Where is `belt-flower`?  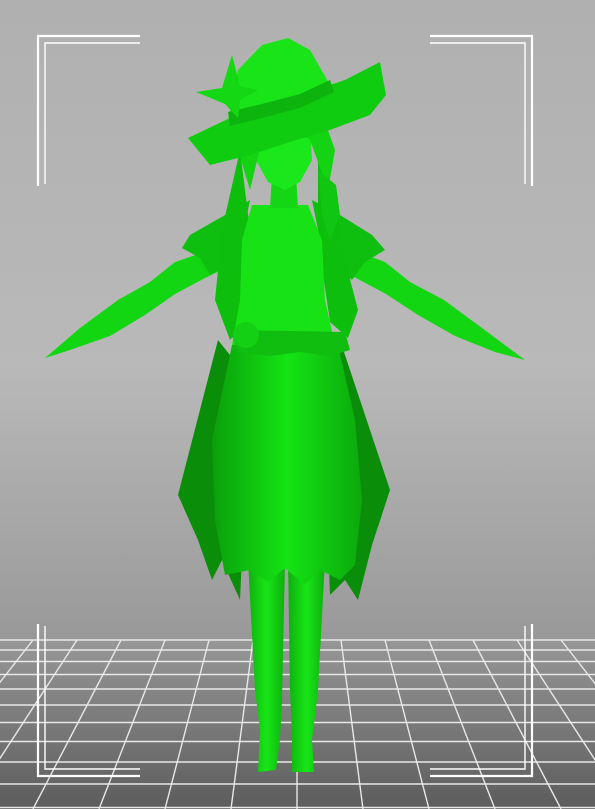 belt-flower is located at coordinates (246, 335).